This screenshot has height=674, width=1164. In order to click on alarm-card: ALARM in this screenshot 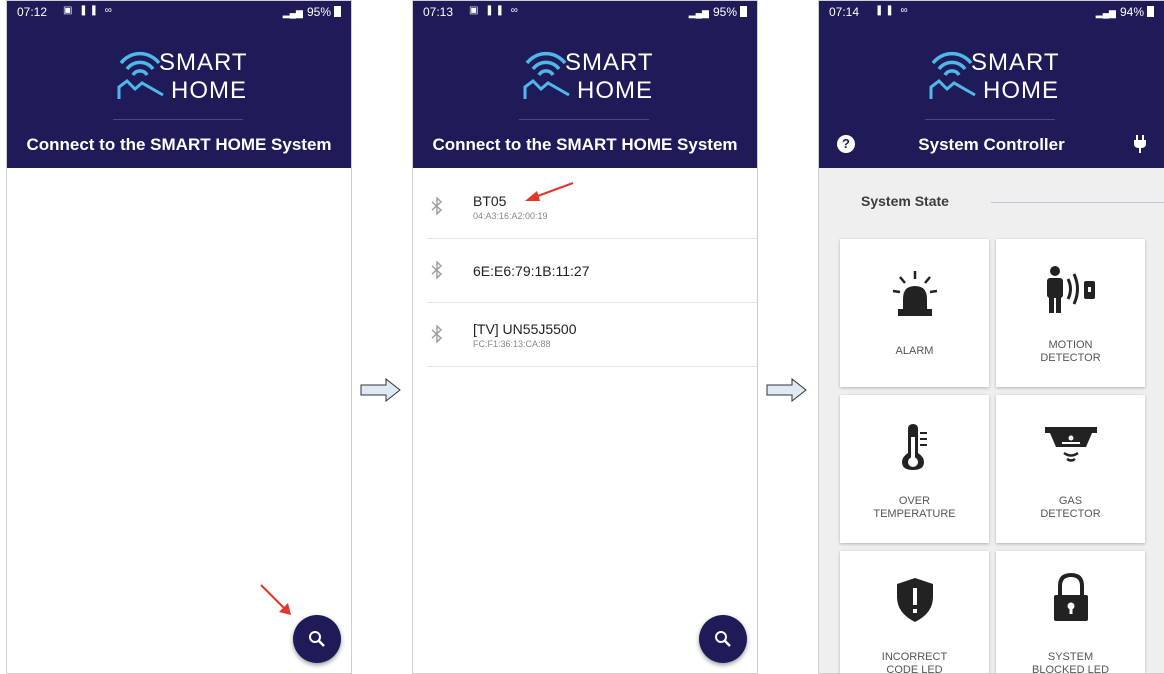, I will do `click(914, 313)`.